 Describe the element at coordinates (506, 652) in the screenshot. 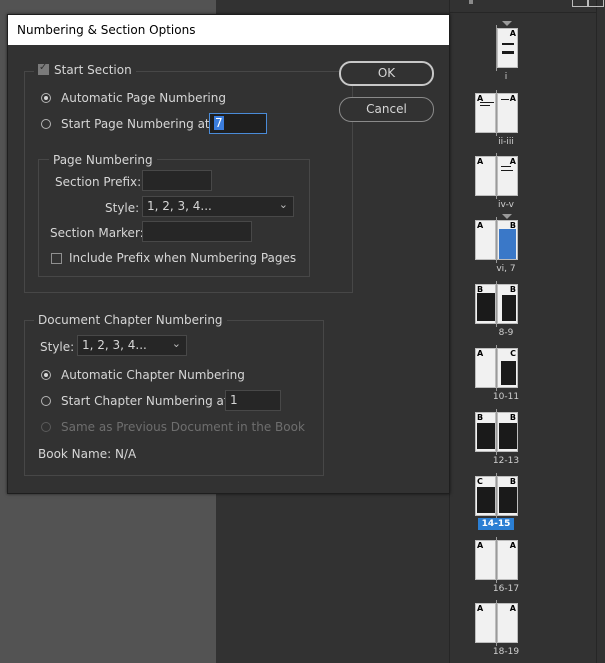

I see `spread-label: 18-19` at that location.